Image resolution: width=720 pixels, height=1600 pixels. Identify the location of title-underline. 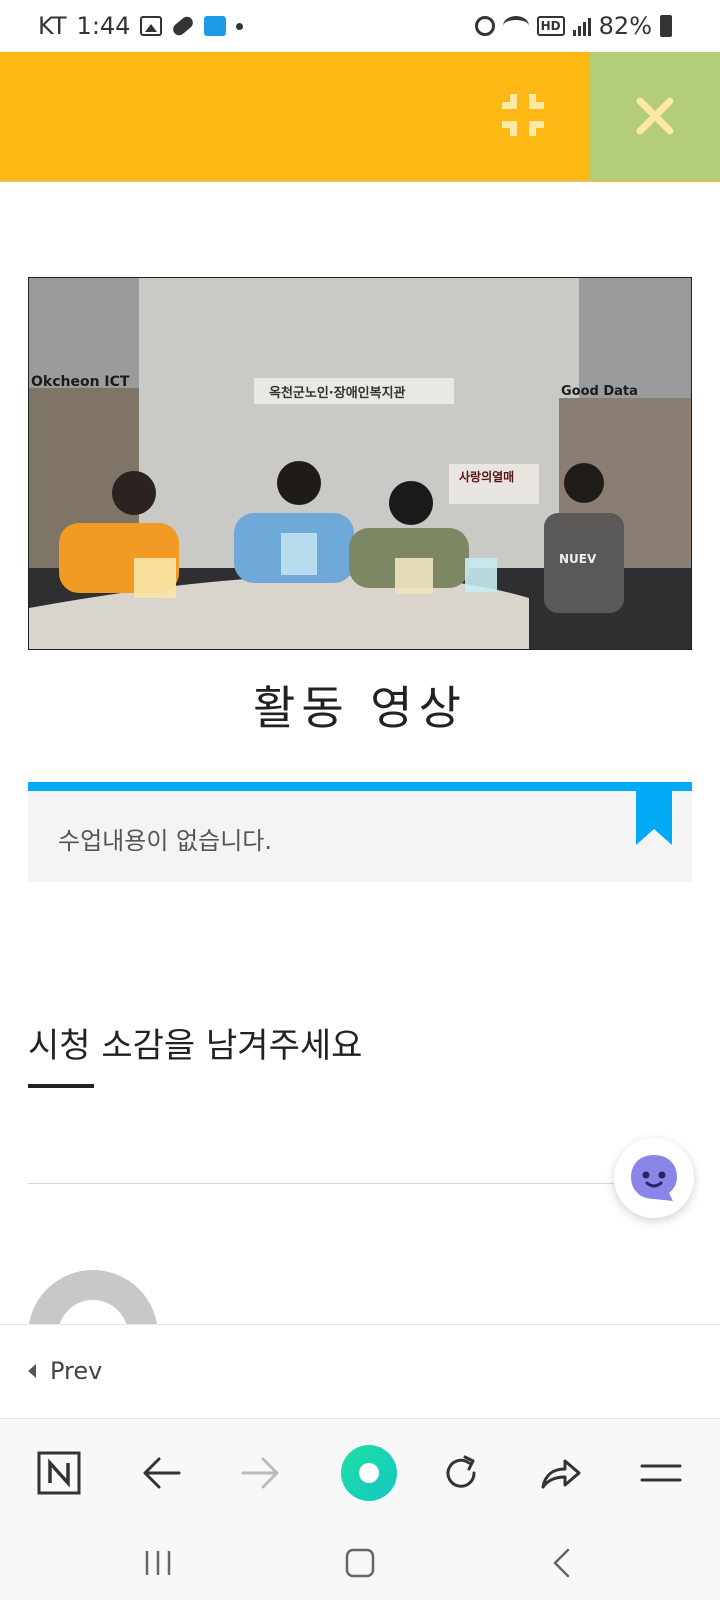
(61, 1086).